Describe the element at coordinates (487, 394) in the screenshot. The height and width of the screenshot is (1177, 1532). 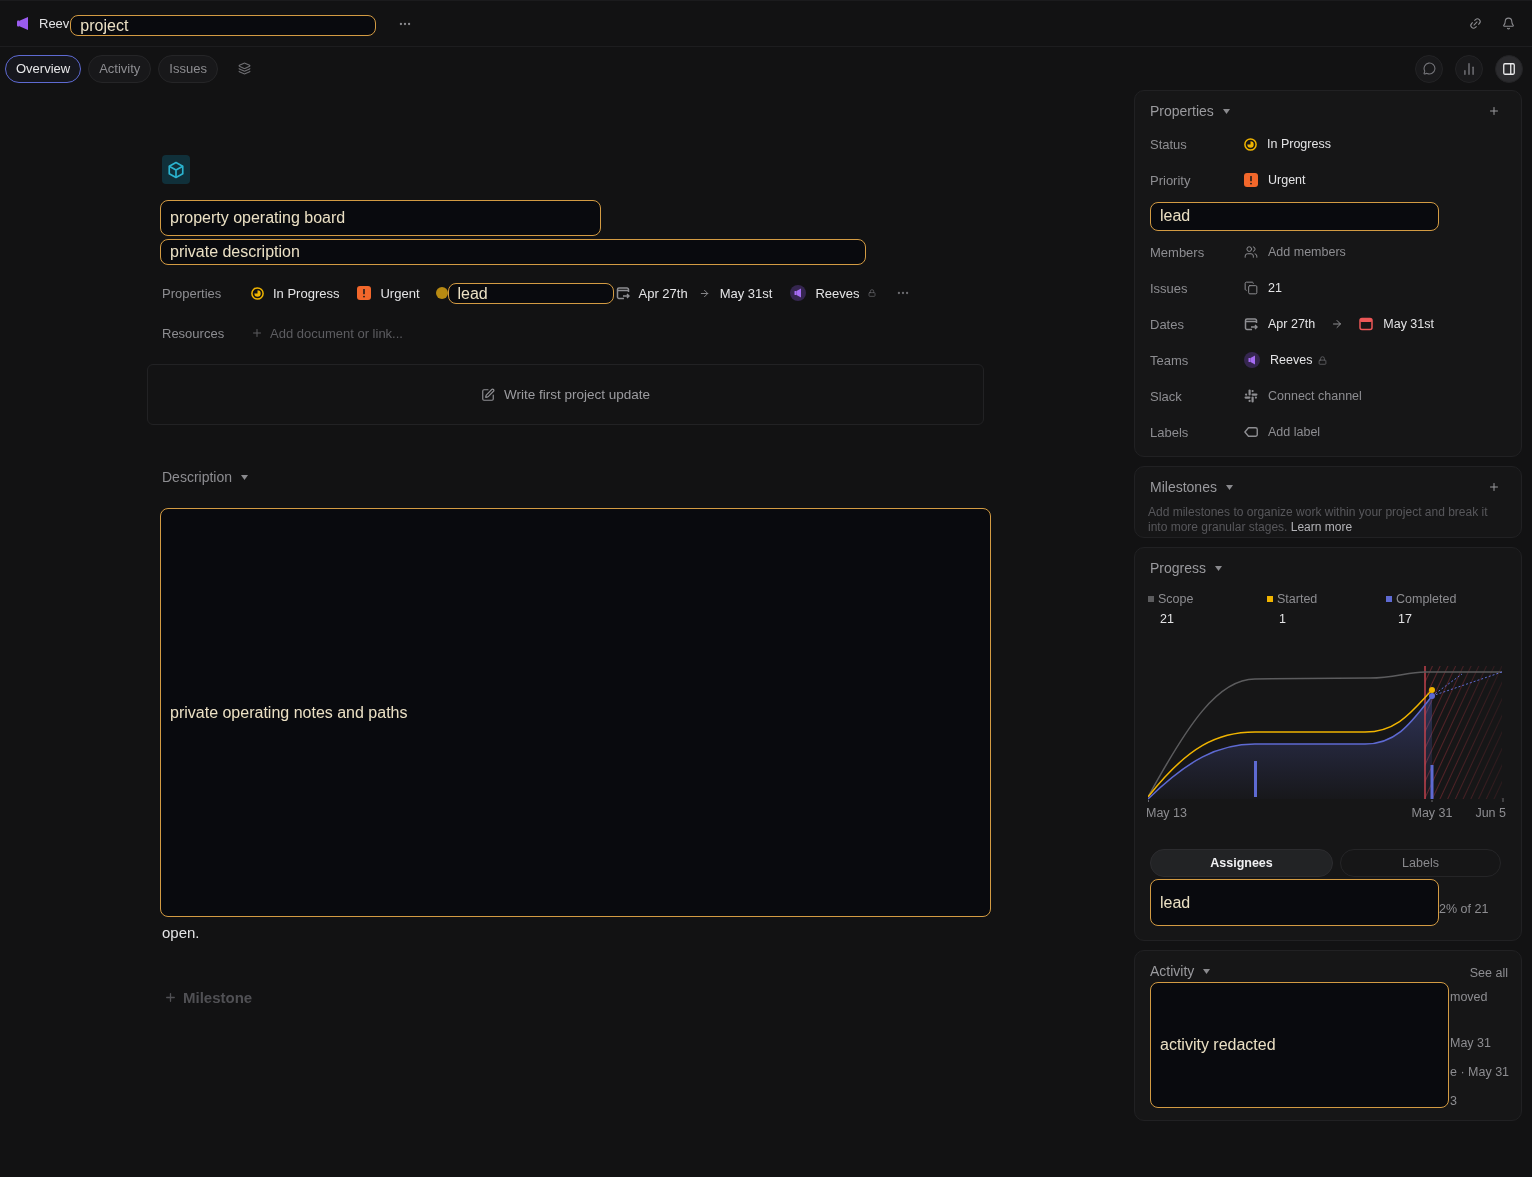
I see `edit-icon` at that location.